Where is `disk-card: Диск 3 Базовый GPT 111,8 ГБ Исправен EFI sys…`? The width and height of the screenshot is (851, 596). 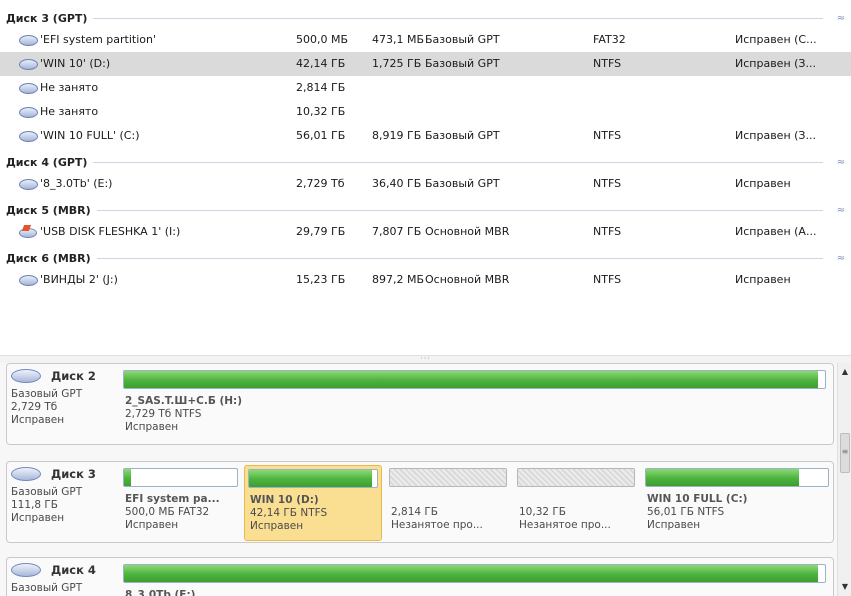 disk-card: Диск 3 Базовый GPT 111,8 ГБ Исправен EFI sys… is located at coordinates (420, 502).